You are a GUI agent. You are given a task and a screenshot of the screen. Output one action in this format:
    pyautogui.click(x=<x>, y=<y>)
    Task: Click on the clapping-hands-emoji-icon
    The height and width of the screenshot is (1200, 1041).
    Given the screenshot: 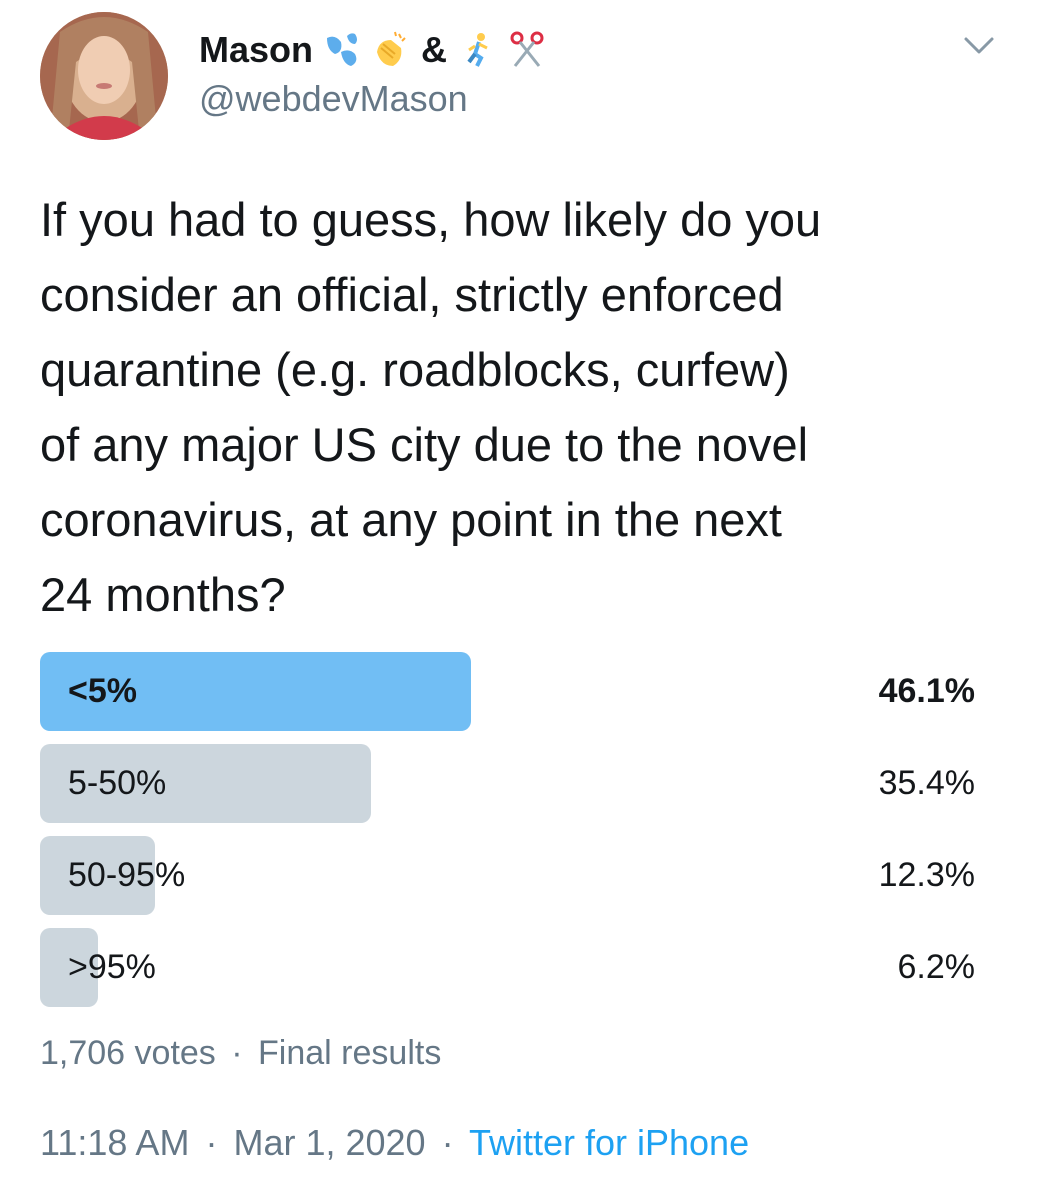 What is the action you would take?
    pyautogui.click(x=389, y=50)
    